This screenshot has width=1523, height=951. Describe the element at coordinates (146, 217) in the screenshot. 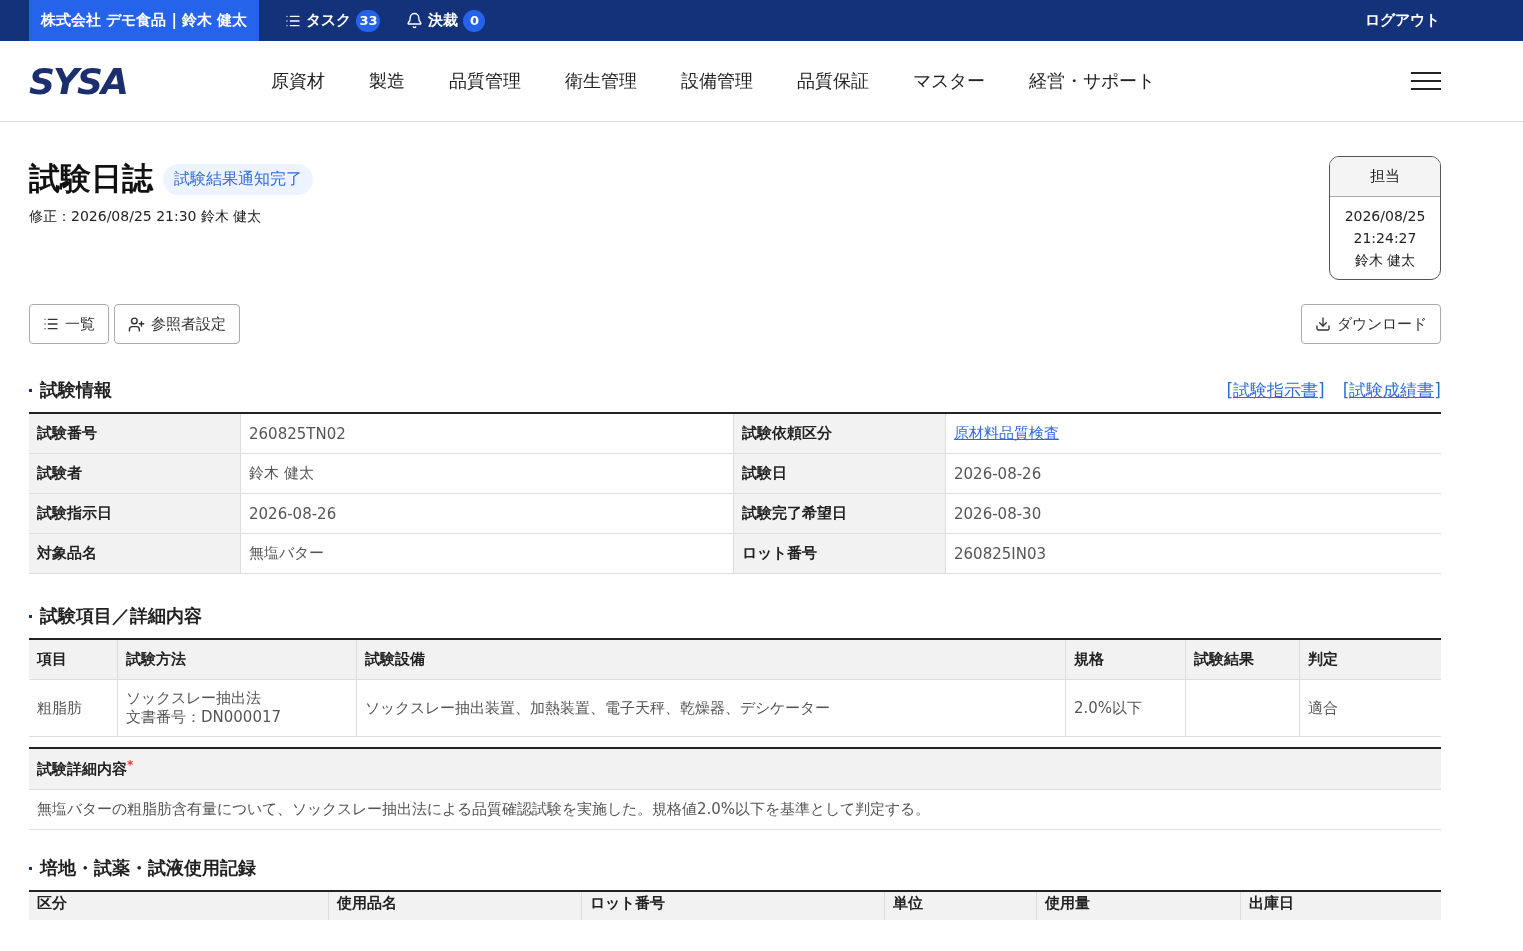

I see `modified-info: 修正：2026/08/25 21:30 鈴木 健太` at that location.